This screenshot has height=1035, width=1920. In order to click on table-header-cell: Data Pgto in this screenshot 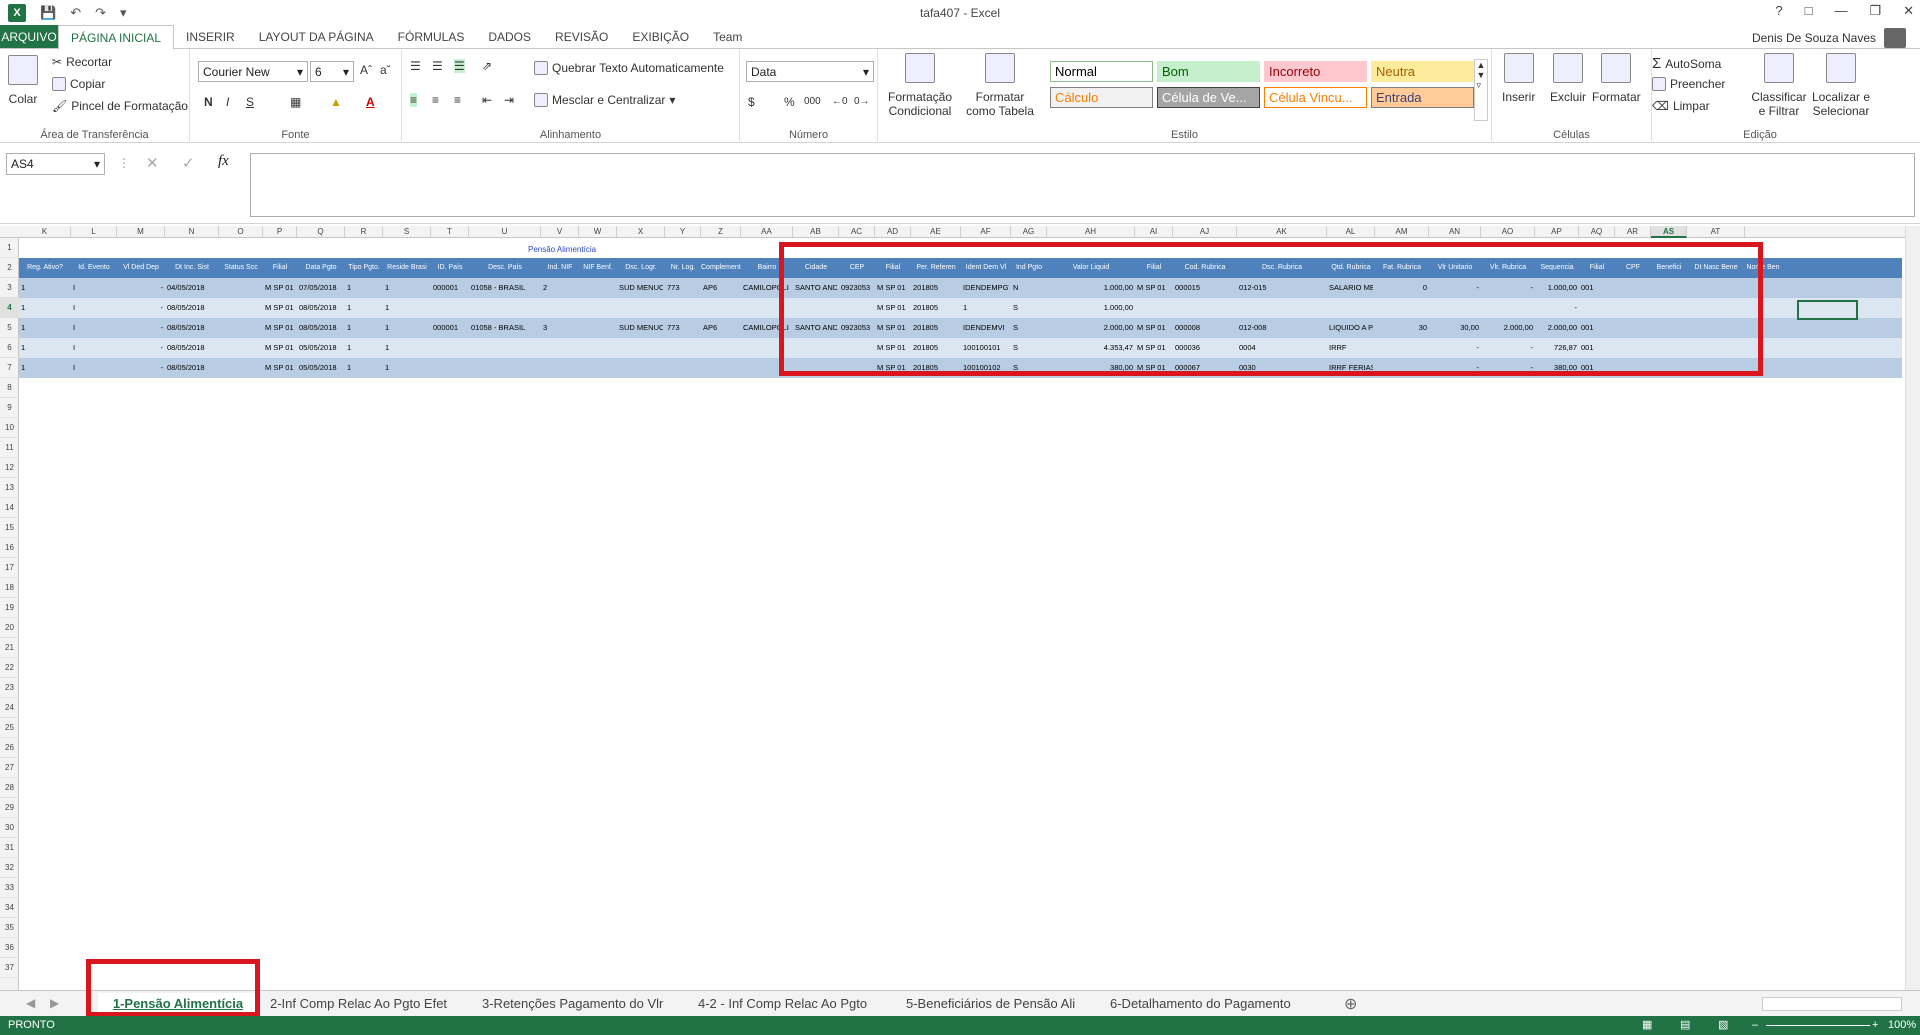, I will do `click(321, 268)`.